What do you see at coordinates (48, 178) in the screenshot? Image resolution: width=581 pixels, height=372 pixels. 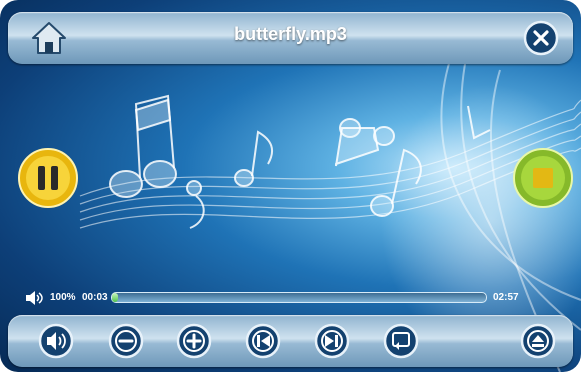 I see `pause-icon` at bounding box center [48, 178].